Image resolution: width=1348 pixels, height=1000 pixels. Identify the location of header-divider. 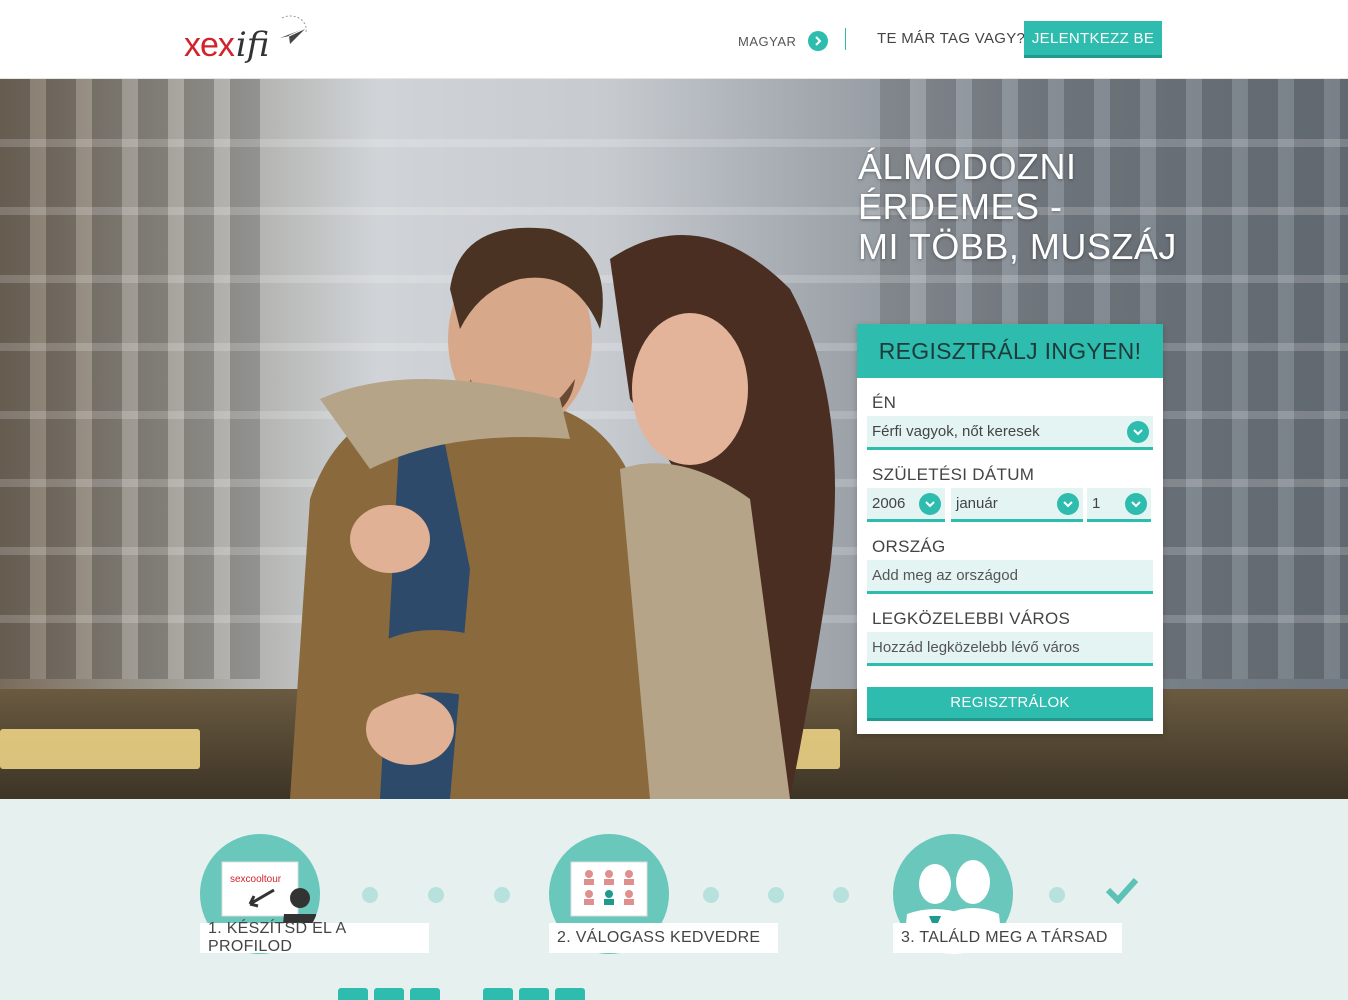
(845, 39).